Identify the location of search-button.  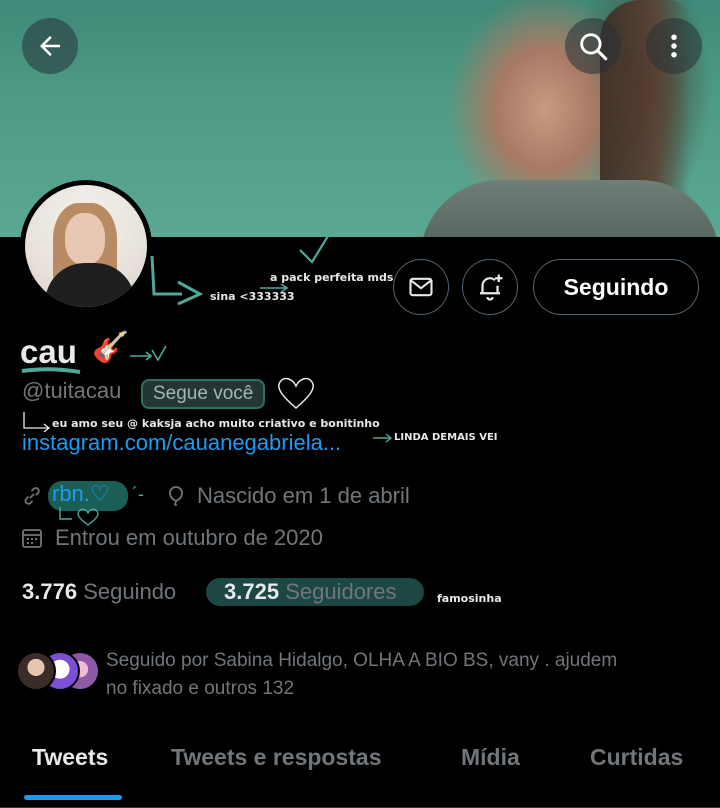
(593, 46).